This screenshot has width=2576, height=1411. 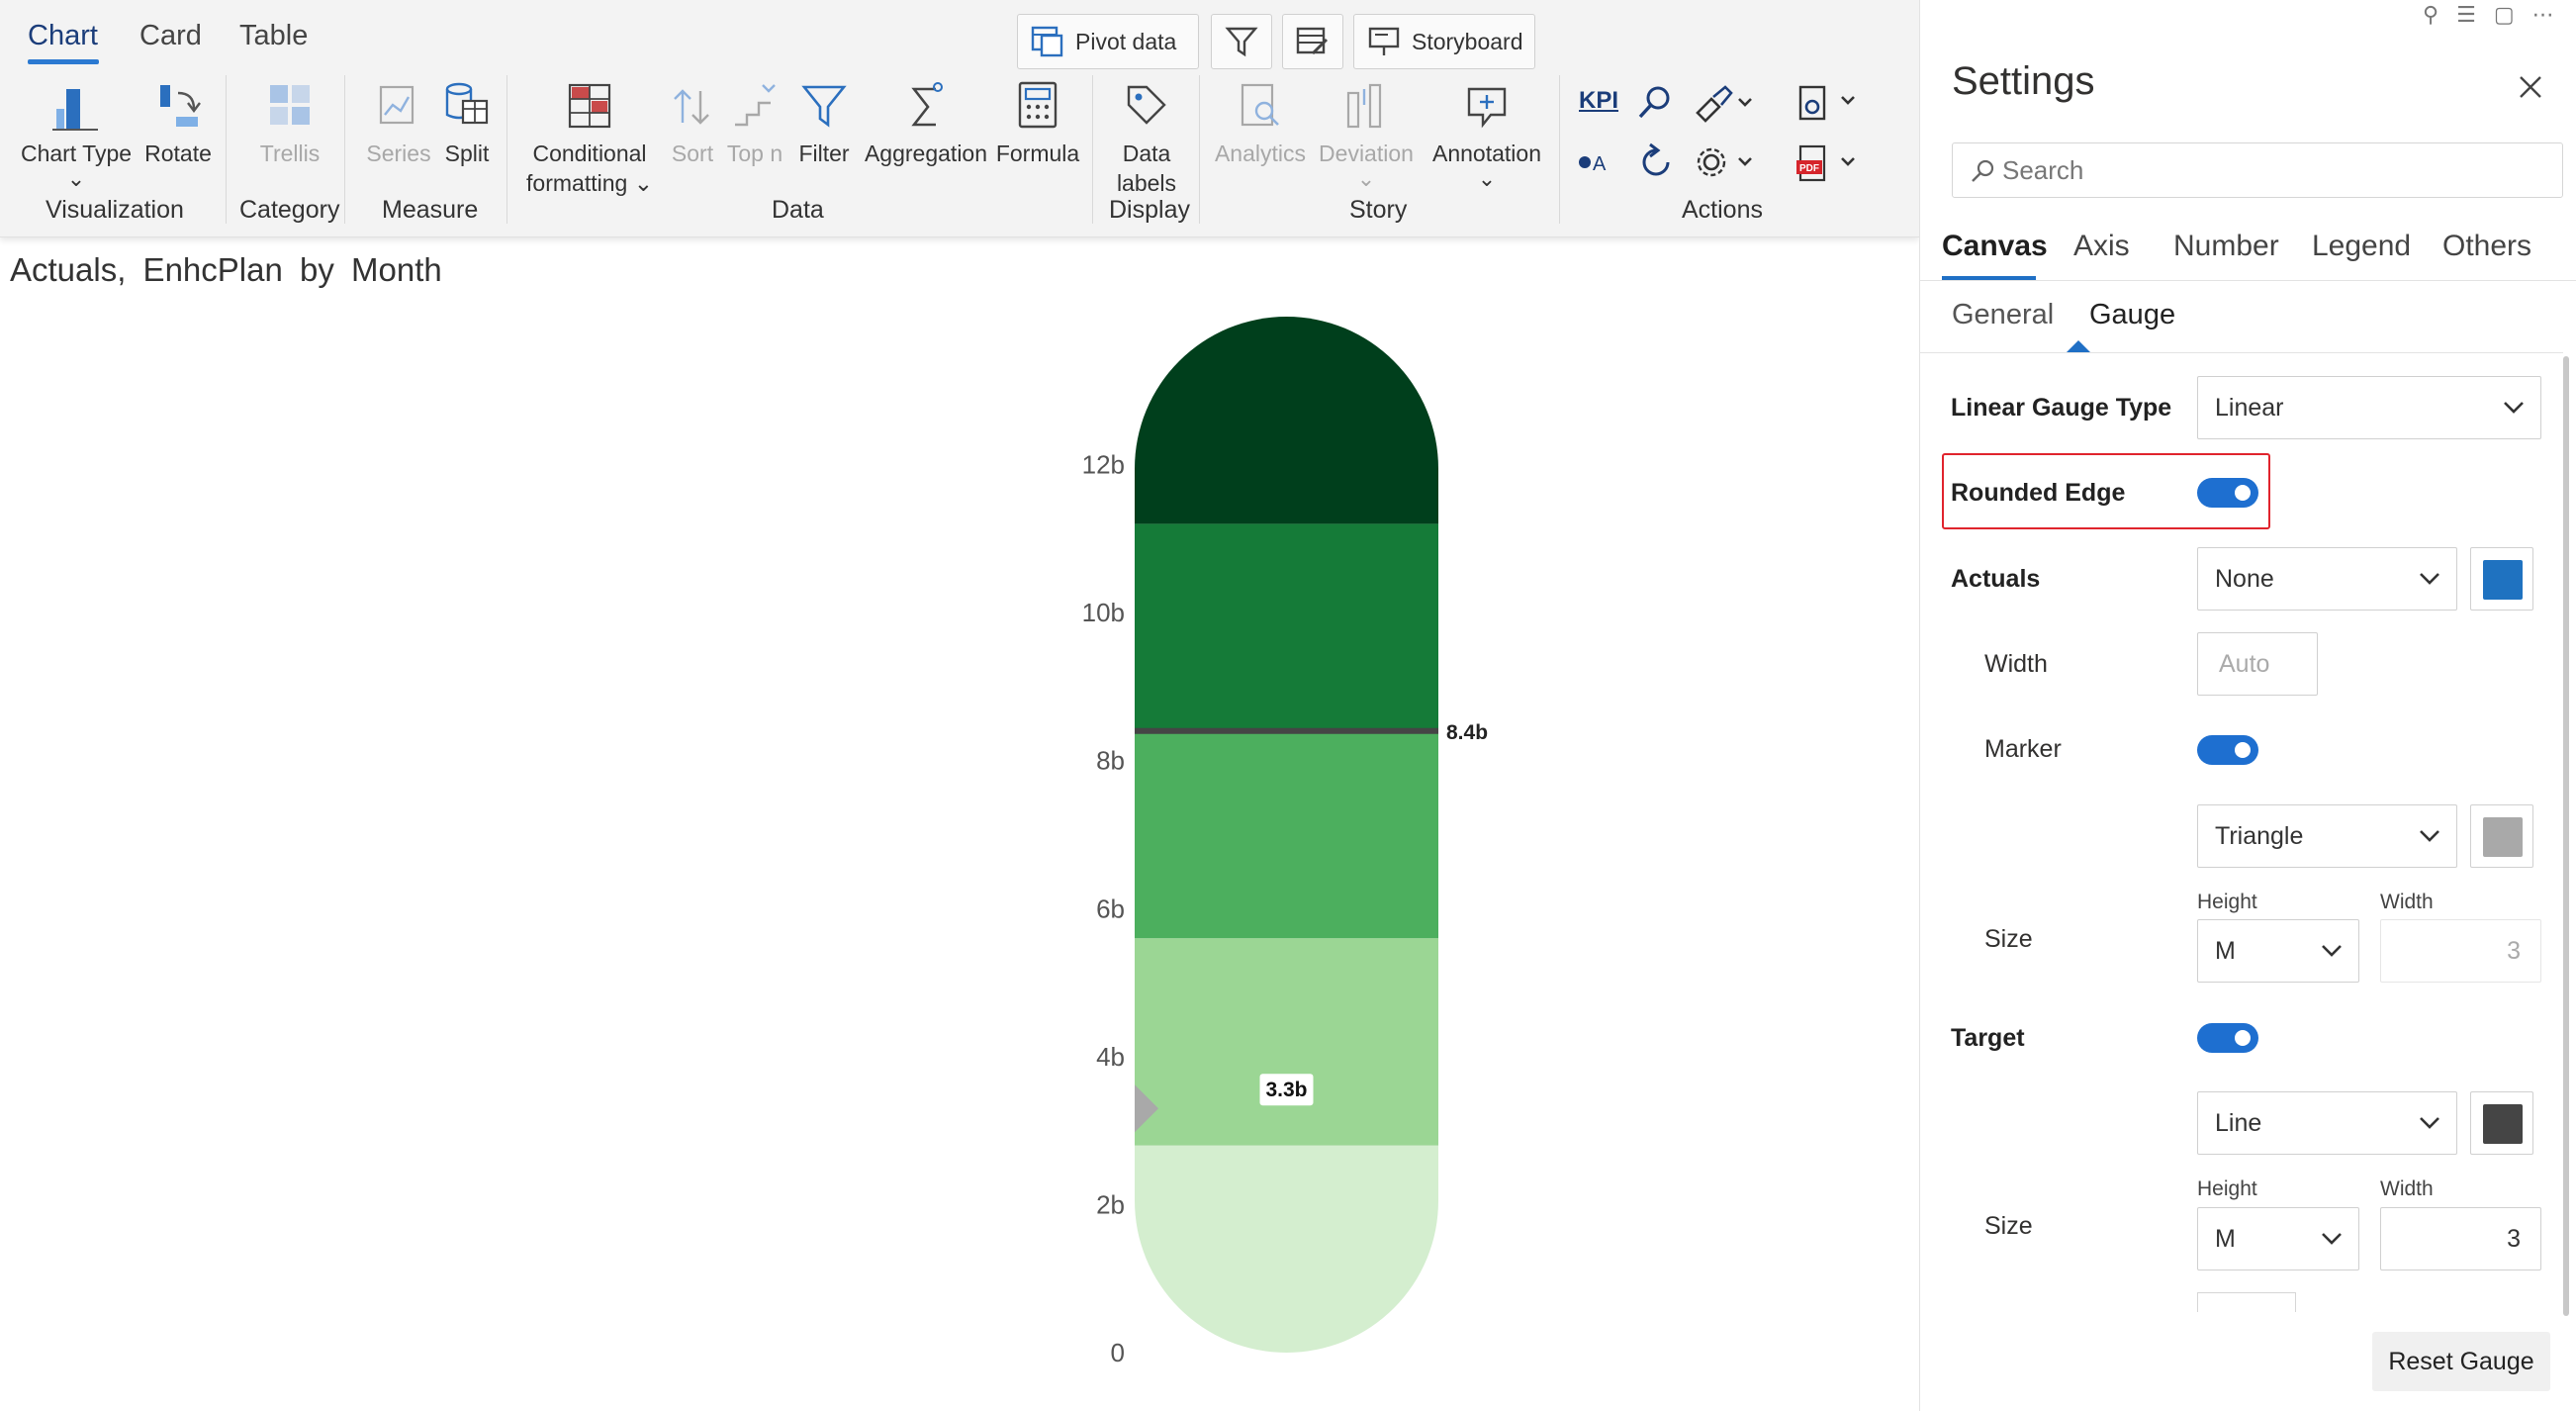 What do you see at coordinates (1149, 210) in the screenshot?
I see `group-display: Display` at bounding box center [1149, 210].